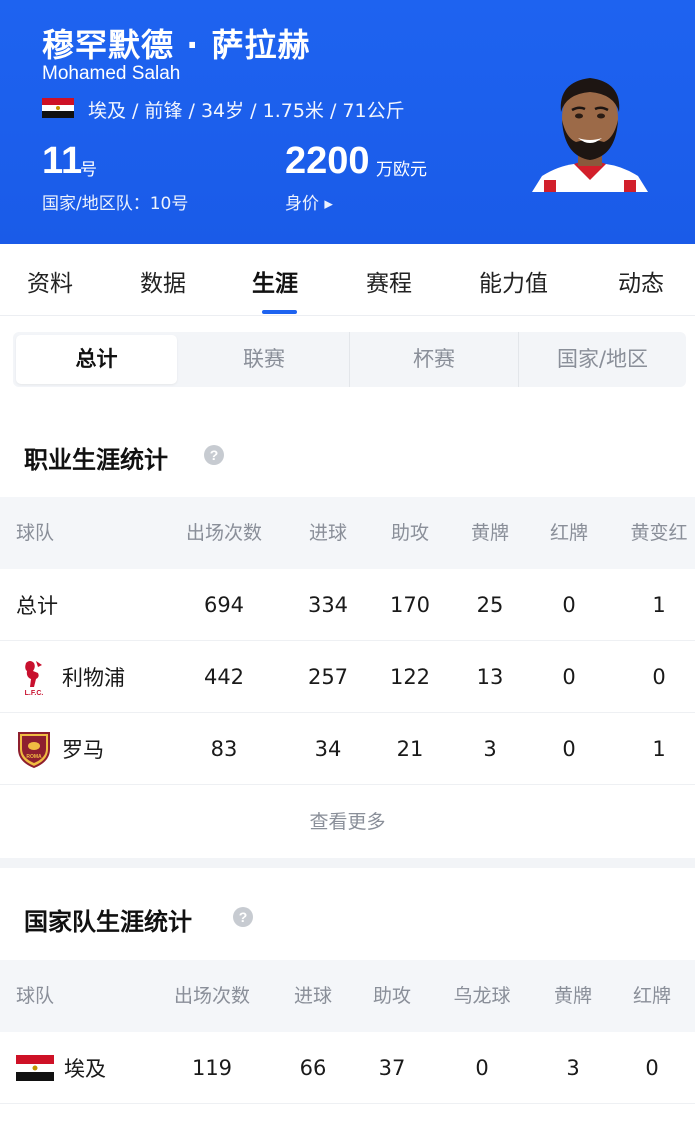 The width and height of the screenshot is (695, 1124). Describe the element at coordinates (410, 605) in the screenshot. I see `assists: 170` at that location.